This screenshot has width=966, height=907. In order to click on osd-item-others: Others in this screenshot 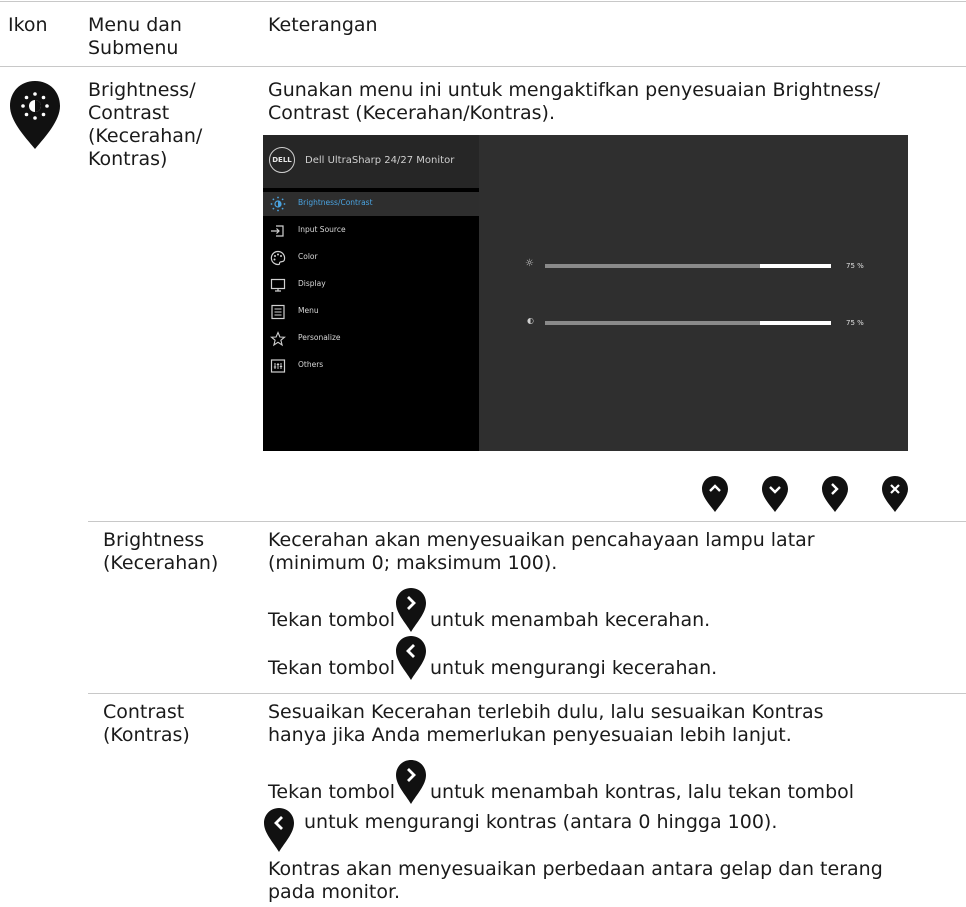, I will do `click(371, 366)`.